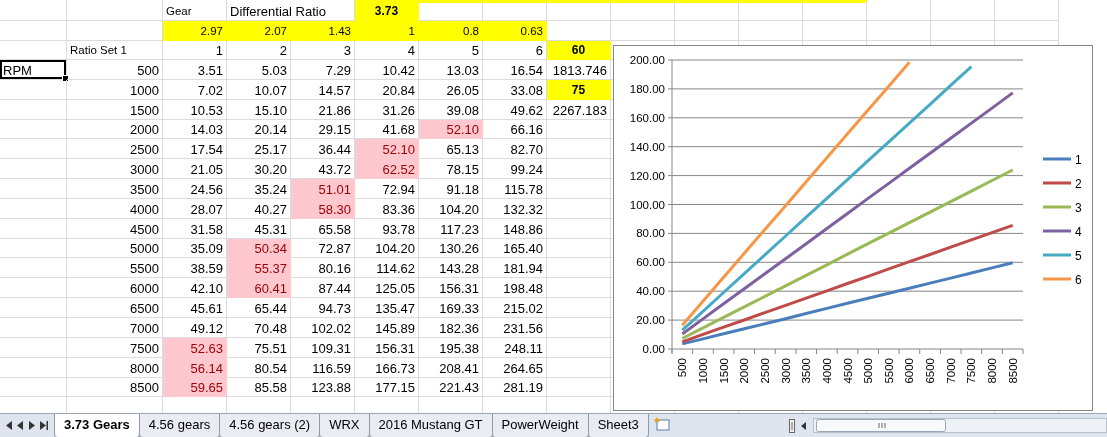 The height and width of the screenshot is (437, 1107). I want to click on table-cell: RPM, so click(33, 70).